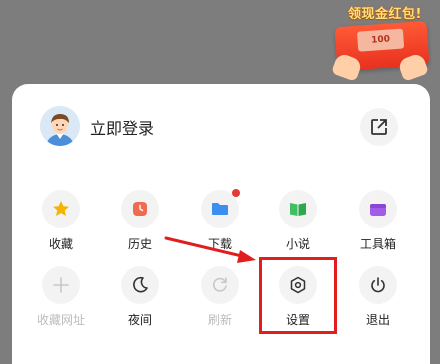  I want to click on settings-highlight-box, so click(298, 295).